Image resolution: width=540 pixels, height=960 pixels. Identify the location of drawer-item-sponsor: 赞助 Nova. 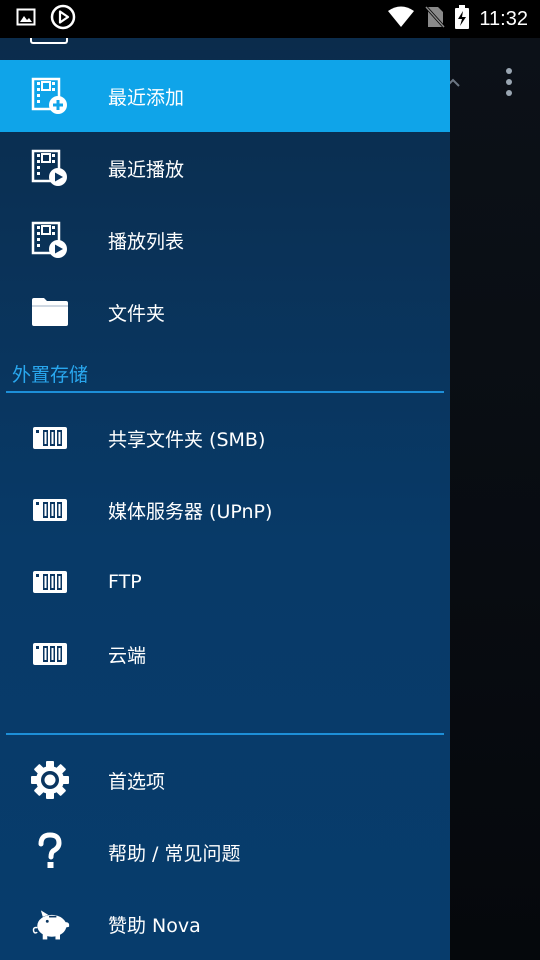
(225, 924).